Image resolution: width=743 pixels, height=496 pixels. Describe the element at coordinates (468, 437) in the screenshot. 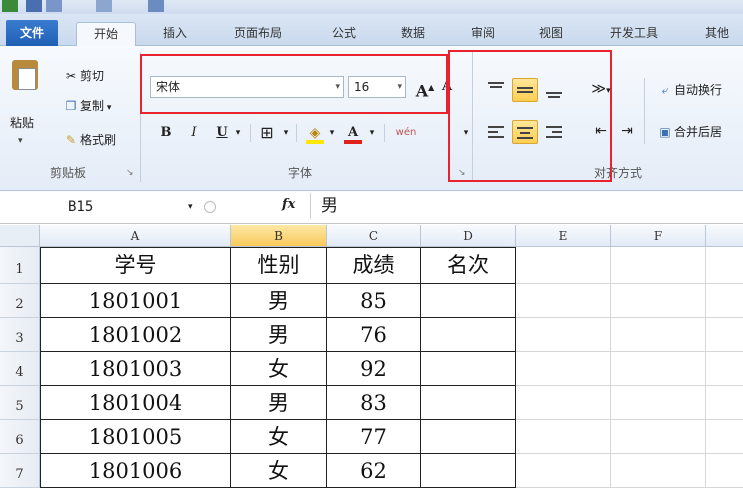

I see `cell-d6` at that location.